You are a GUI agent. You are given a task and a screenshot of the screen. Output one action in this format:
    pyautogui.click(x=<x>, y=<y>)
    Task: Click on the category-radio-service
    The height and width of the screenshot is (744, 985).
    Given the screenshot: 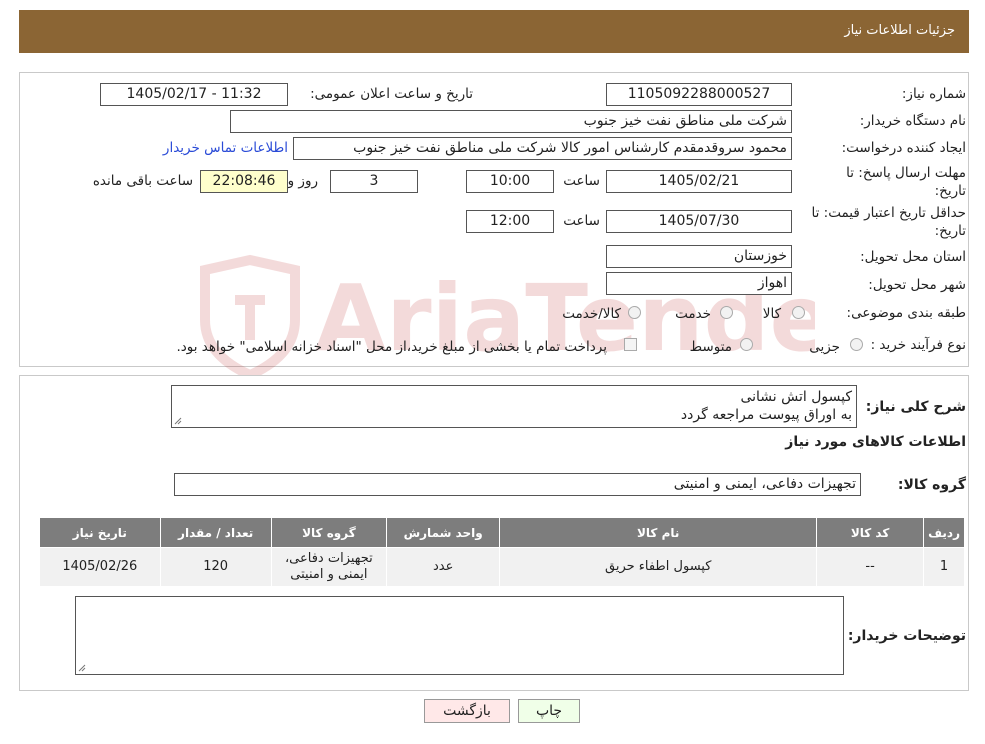 What is the action you would take?
    pyautogui.click(x=726, y=312)
    